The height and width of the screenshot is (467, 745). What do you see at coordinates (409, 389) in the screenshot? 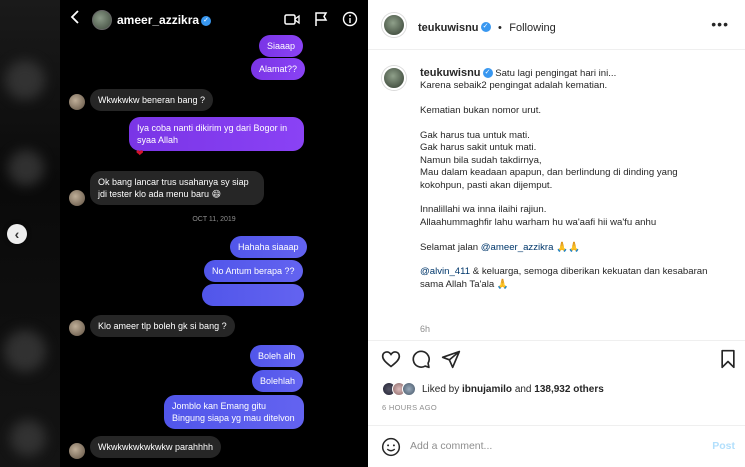
I see `liker-avatar` at bounding box center [409, 389].